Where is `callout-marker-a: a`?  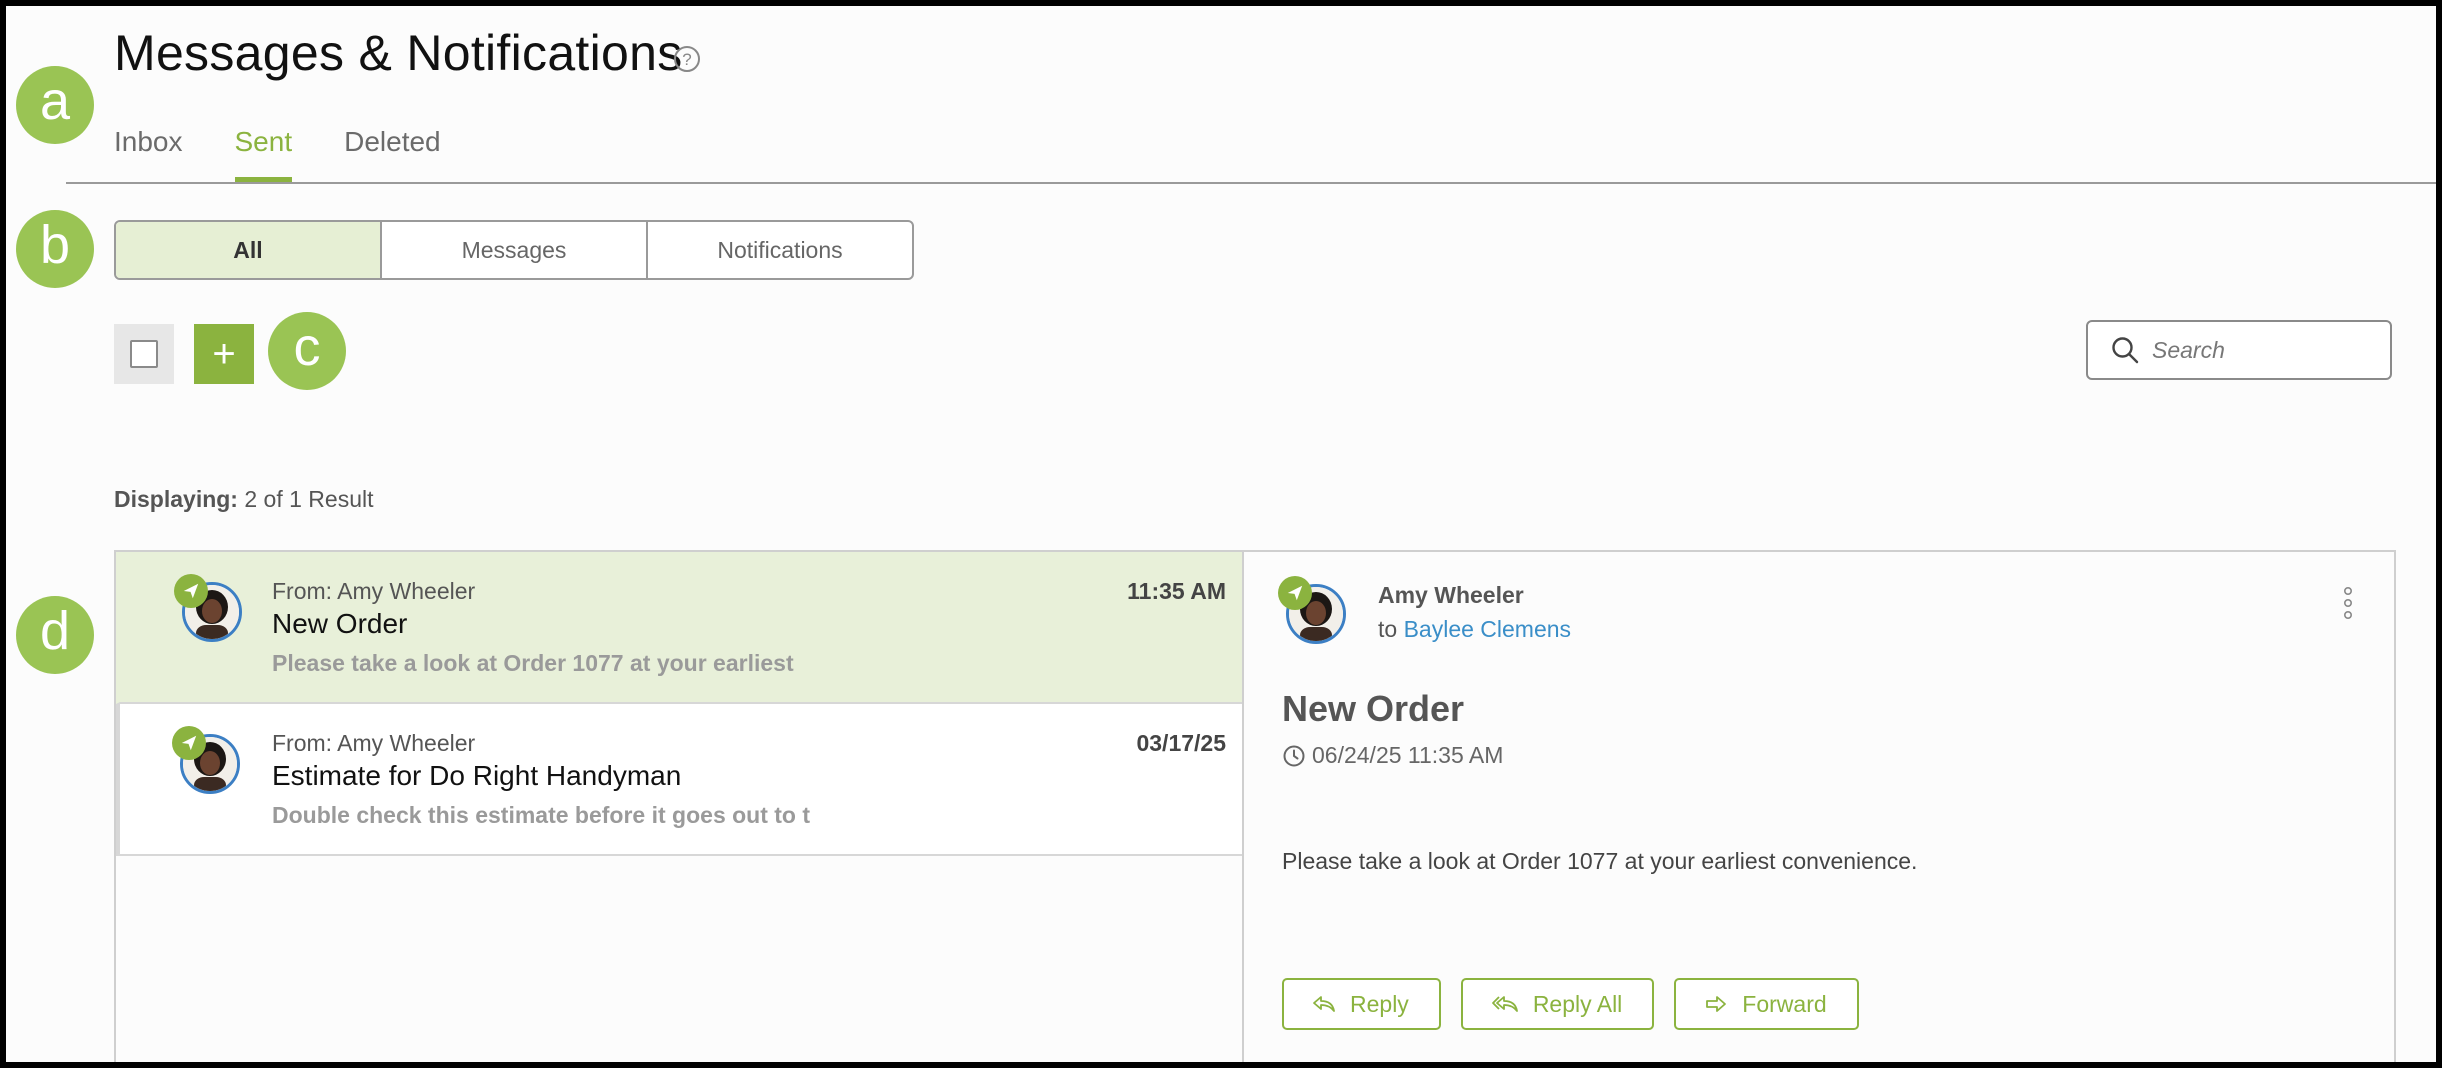 callout-marker-a: a is located at coordinates (55, 105).